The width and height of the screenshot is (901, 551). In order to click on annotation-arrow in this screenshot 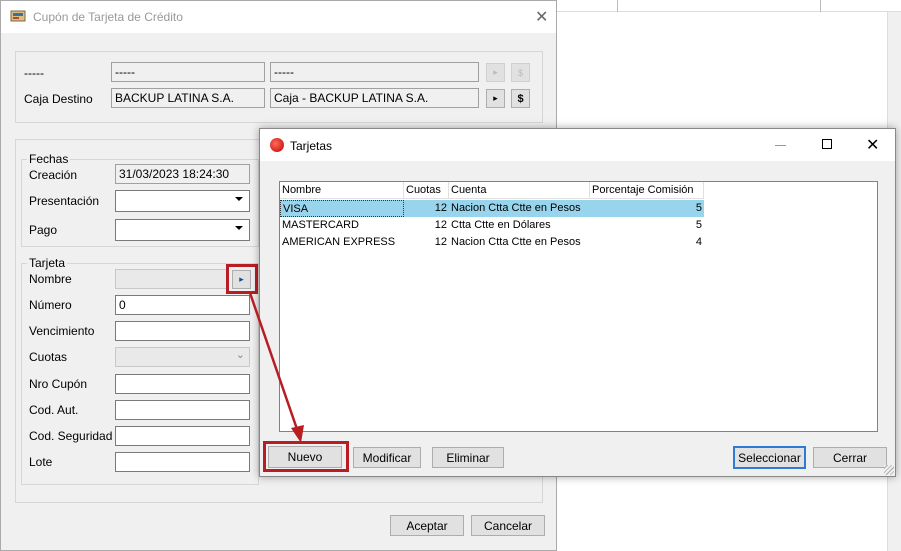, I will do `click(276, 367)`.